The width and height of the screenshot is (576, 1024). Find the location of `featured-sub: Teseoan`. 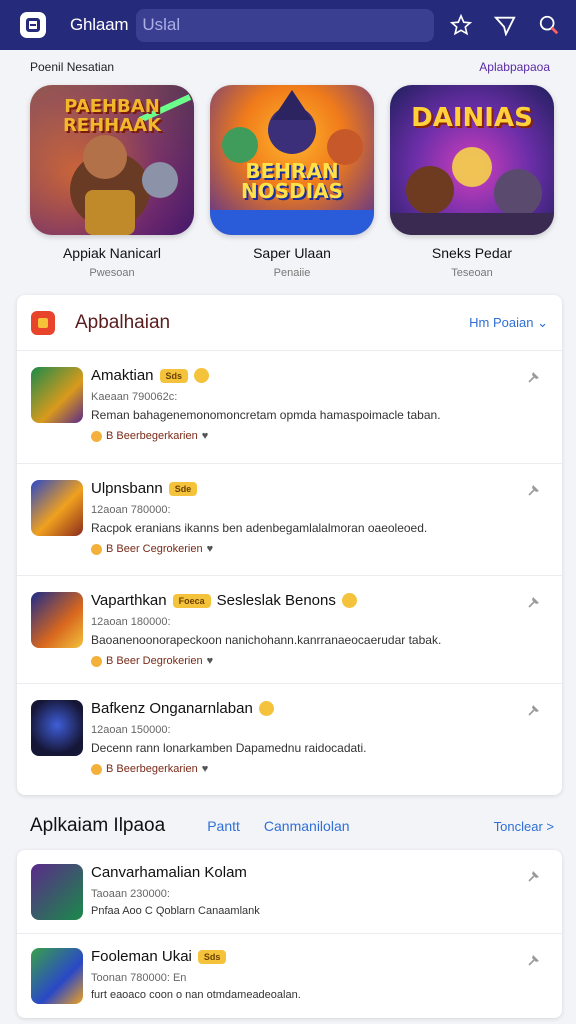

featured-sub: Teseoan is located at coordinates (472, 273).